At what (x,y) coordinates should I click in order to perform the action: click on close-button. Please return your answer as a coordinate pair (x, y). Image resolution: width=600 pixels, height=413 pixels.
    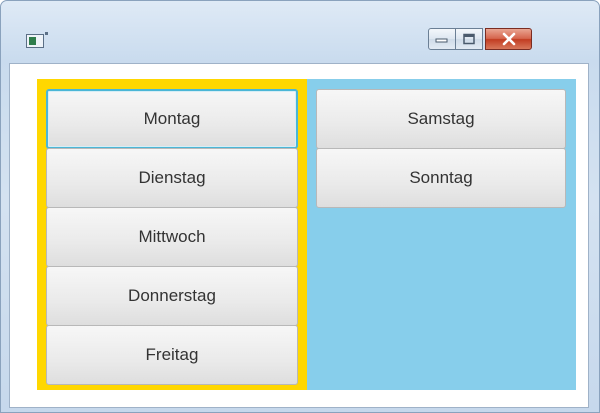
    Looking at the image, I should click on (508, 39).